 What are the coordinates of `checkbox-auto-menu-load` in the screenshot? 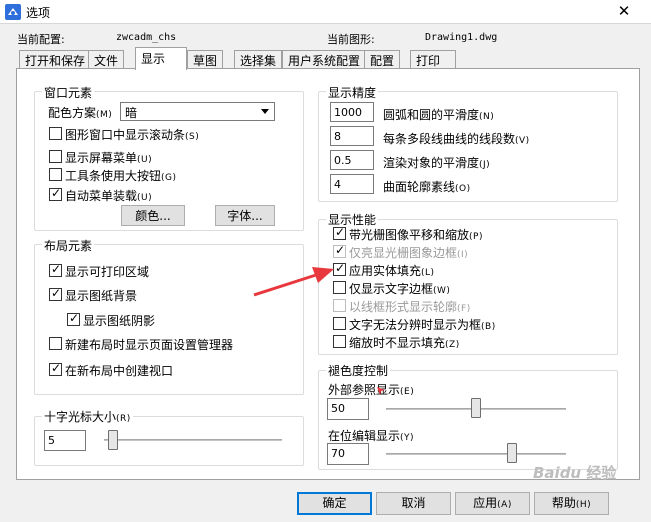 It's located at (55, 193).